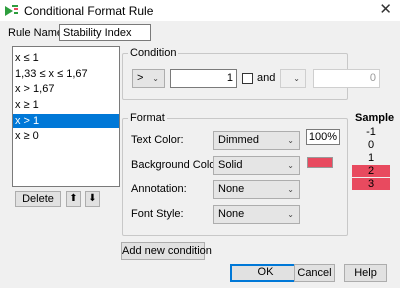 This screenshot has width=400, height=288. What do you see at coordinates (230, 165) in the screenshot?
I see `background-value: Solid` at bounding box center [230, 165].